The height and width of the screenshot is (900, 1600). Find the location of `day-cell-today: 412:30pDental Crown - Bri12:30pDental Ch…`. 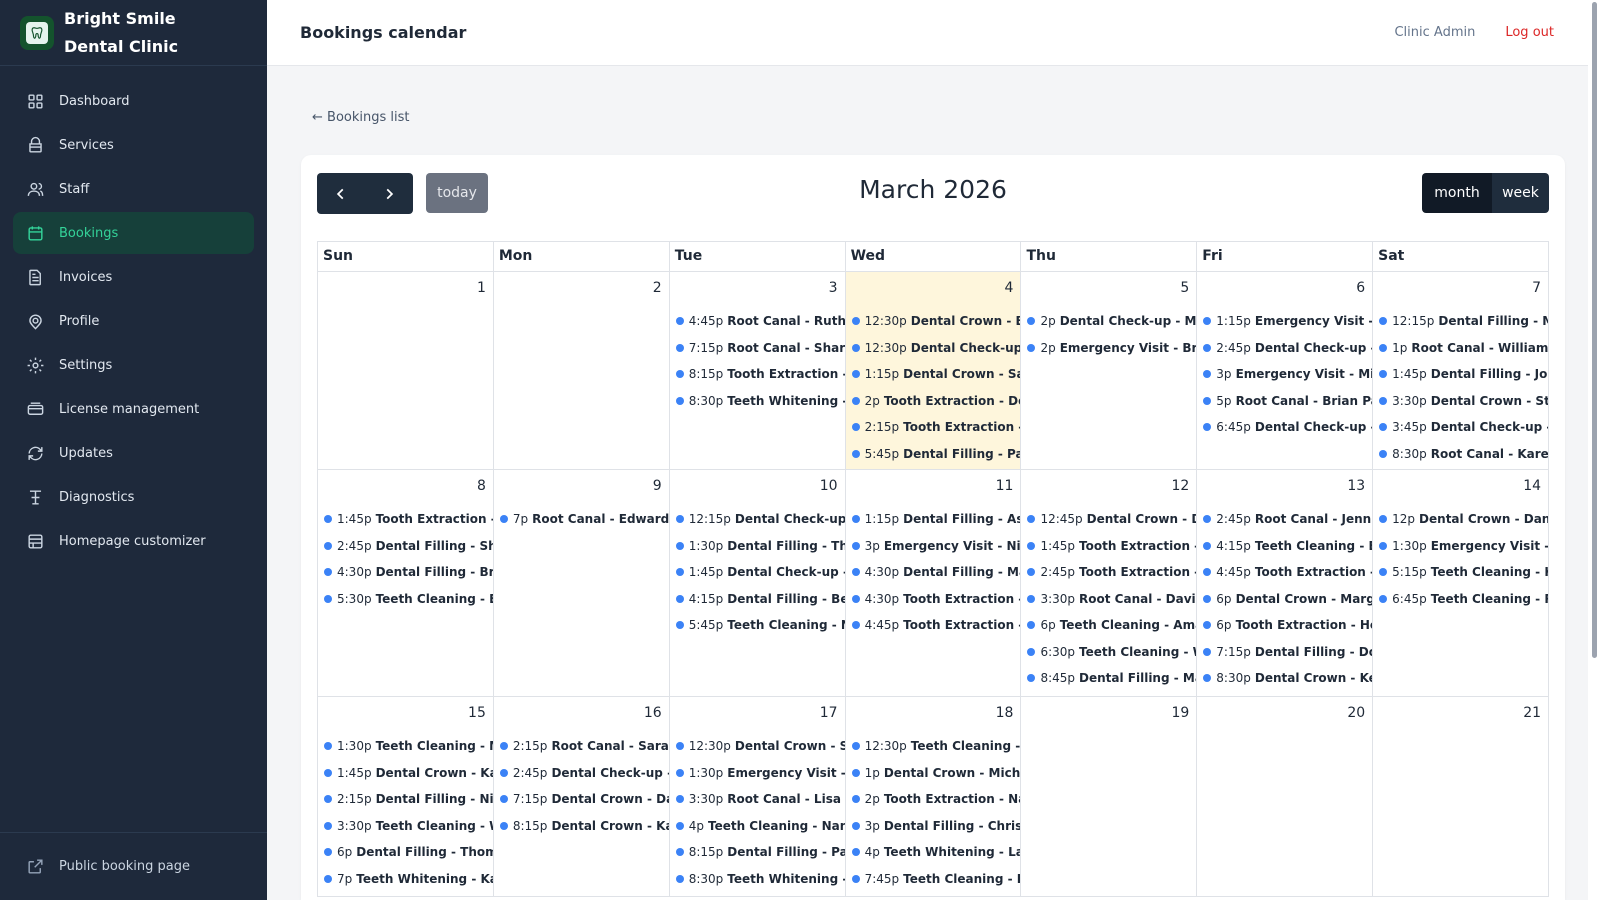

day-cell-today: 412:30pDental Crown - Bri12:30pDental Ch… is located at coordinates (933, 370).